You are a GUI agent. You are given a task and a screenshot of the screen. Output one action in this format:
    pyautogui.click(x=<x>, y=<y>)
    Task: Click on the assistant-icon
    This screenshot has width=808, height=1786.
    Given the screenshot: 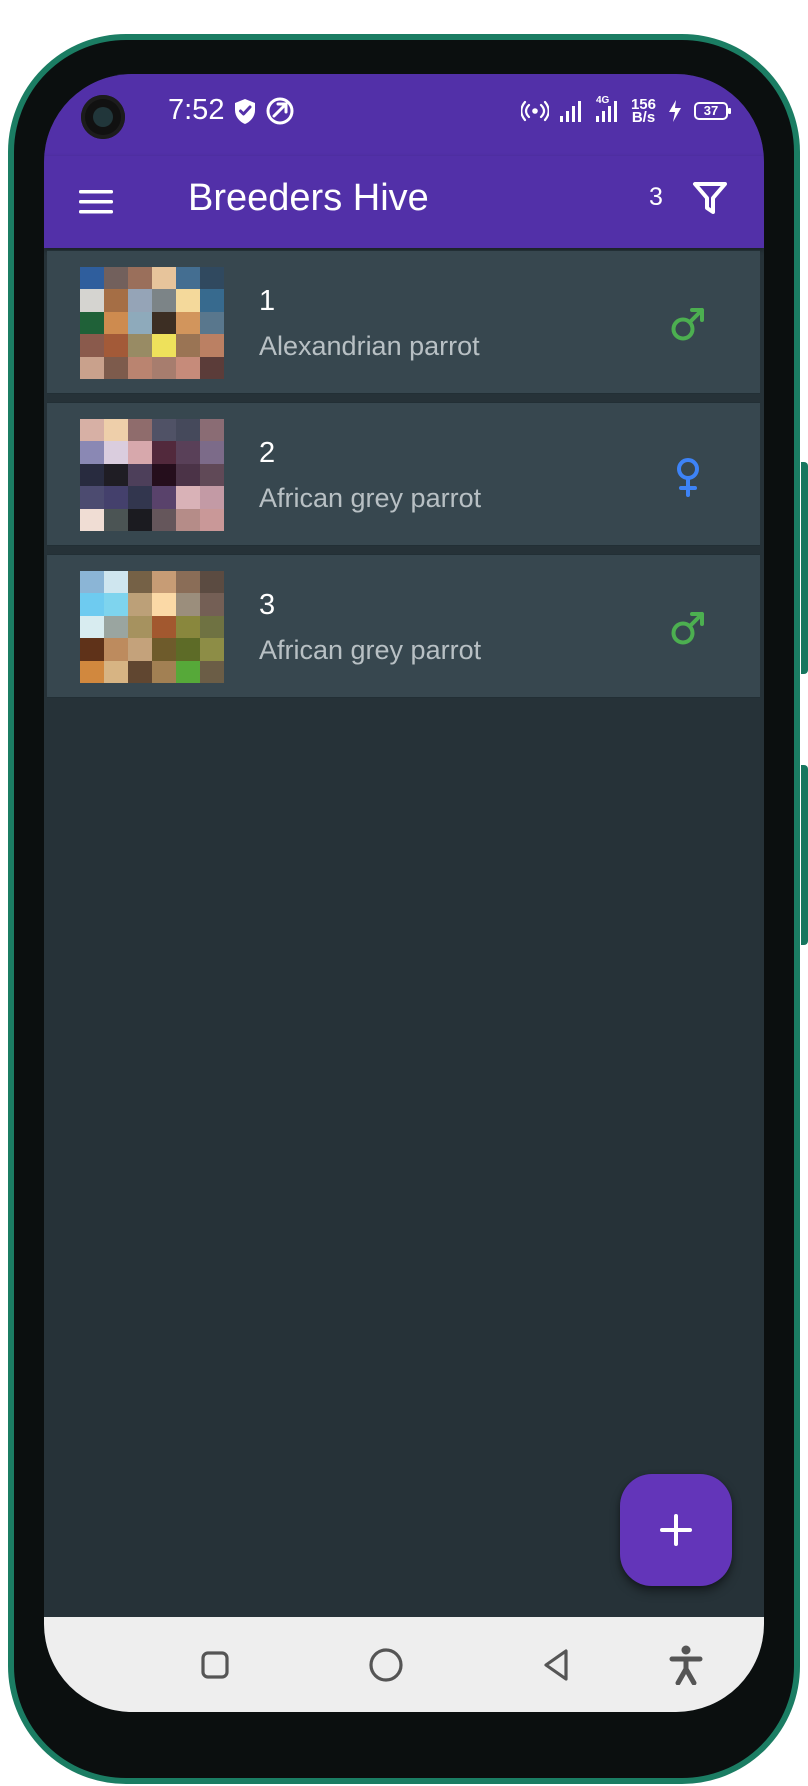 What is the action you would take?
    pyautogui.click(x=280, y=111)
    